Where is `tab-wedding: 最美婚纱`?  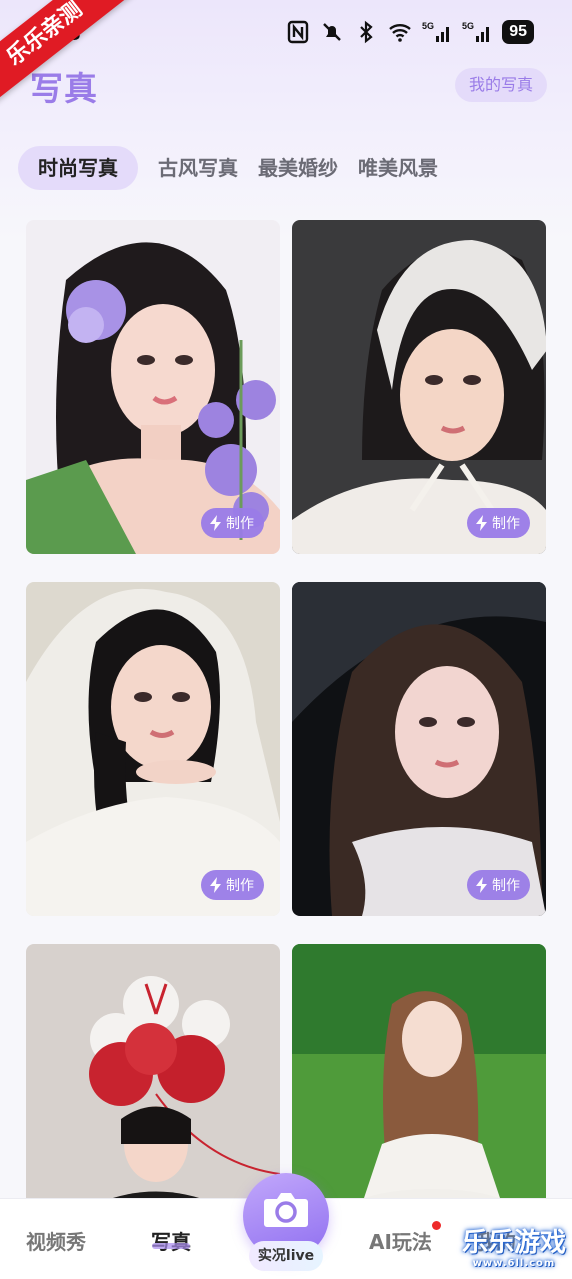 tab-wedding: 最美婚纱 is located at coordinates (298, 168).